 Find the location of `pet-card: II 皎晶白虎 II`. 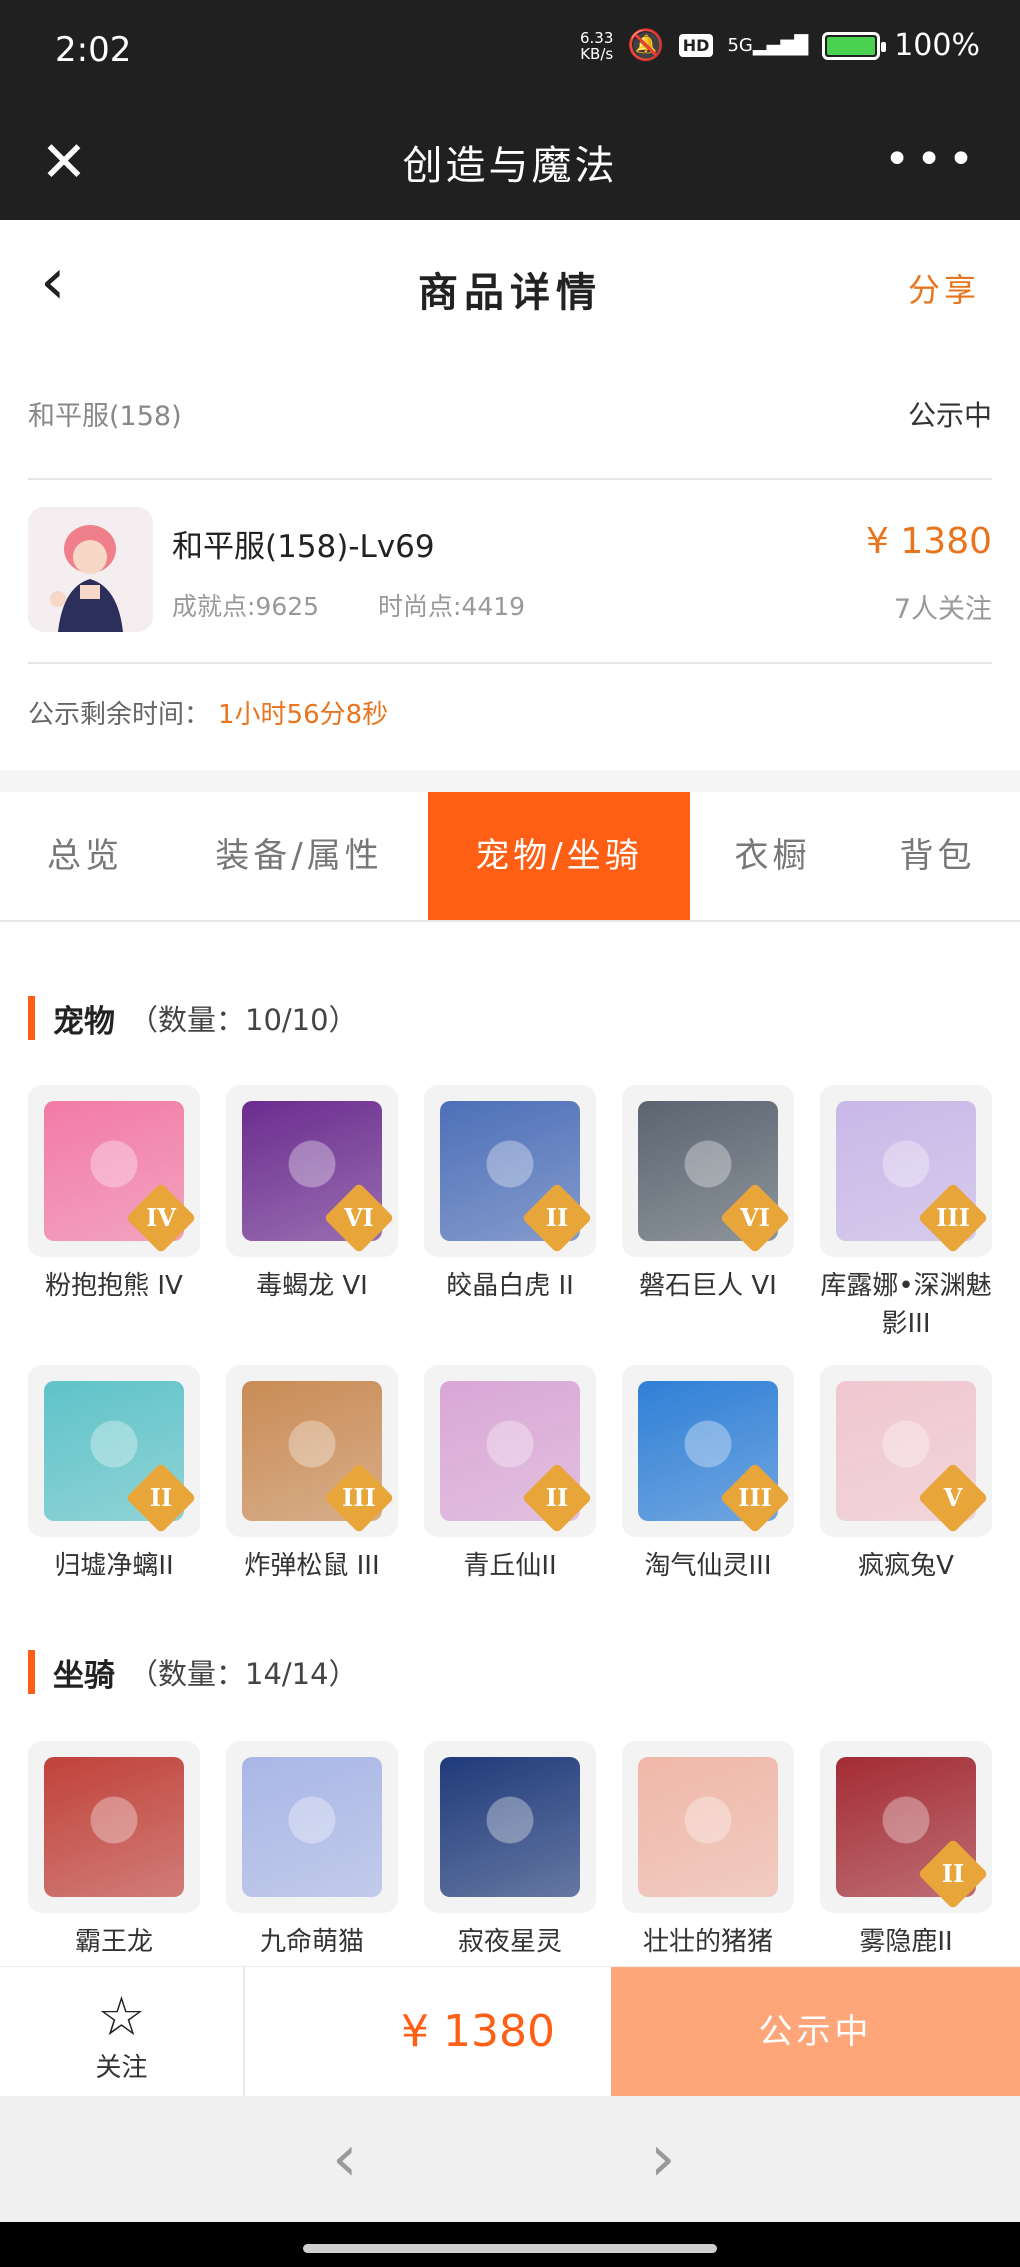

pet-card: II 皎晶白虎 II is located at coordinates (510, 1214).